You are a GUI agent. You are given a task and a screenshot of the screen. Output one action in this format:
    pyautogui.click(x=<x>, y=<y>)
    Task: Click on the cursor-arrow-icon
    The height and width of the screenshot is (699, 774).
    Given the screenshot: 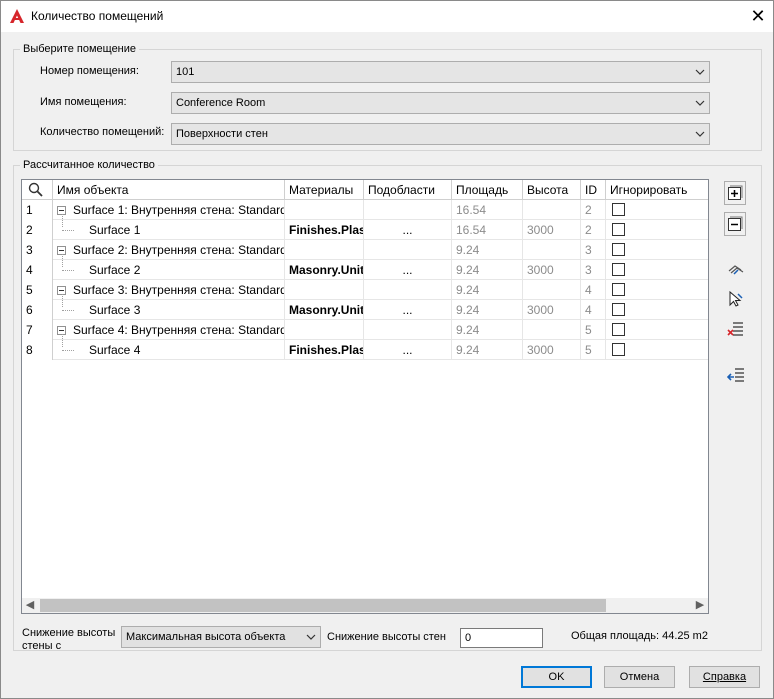 What is the action you would take?
    pyautogui.click(x=736, y=298)
    